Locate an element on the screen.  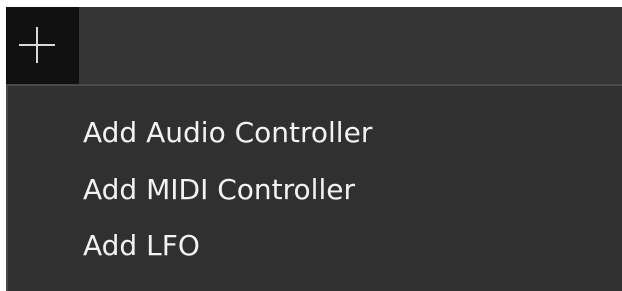
plus-icon is located at coordinates (37, 45).